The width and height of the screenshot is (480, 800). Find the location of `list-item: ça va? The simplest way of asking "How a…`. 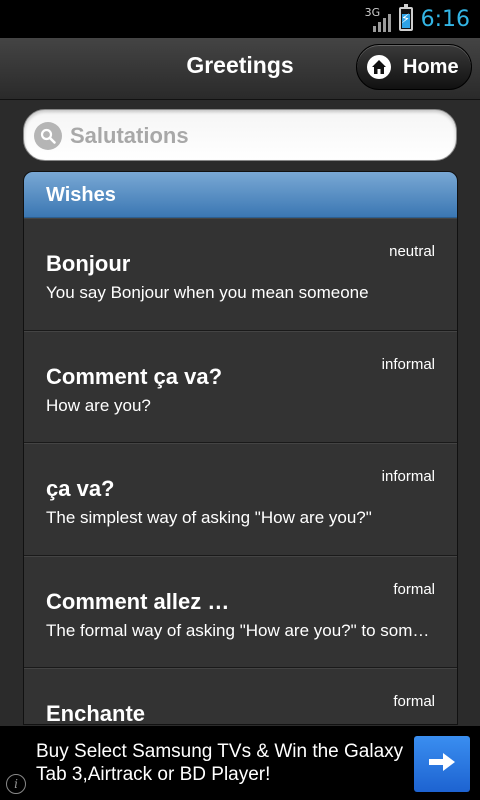

list-item: ça va? The simplest way of asking "How a… is located at coordinates (240, 499).